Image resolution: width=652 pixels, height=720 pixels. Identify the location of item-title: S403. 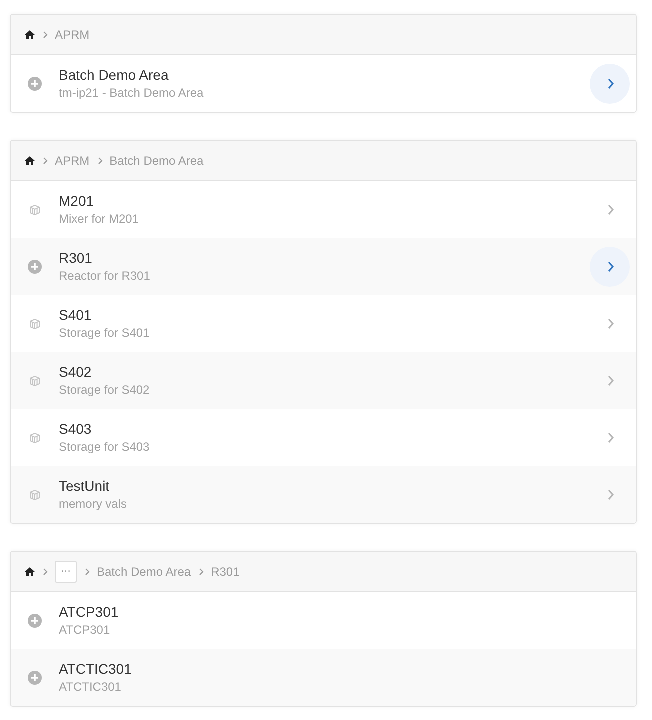
(76, 429).